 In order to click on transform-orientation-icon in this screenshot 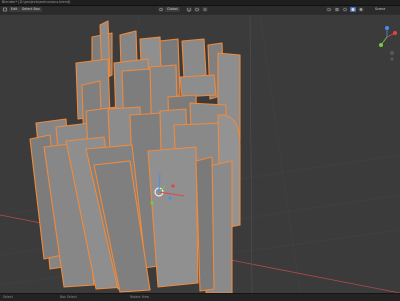, I will do `click(161, 9)`.